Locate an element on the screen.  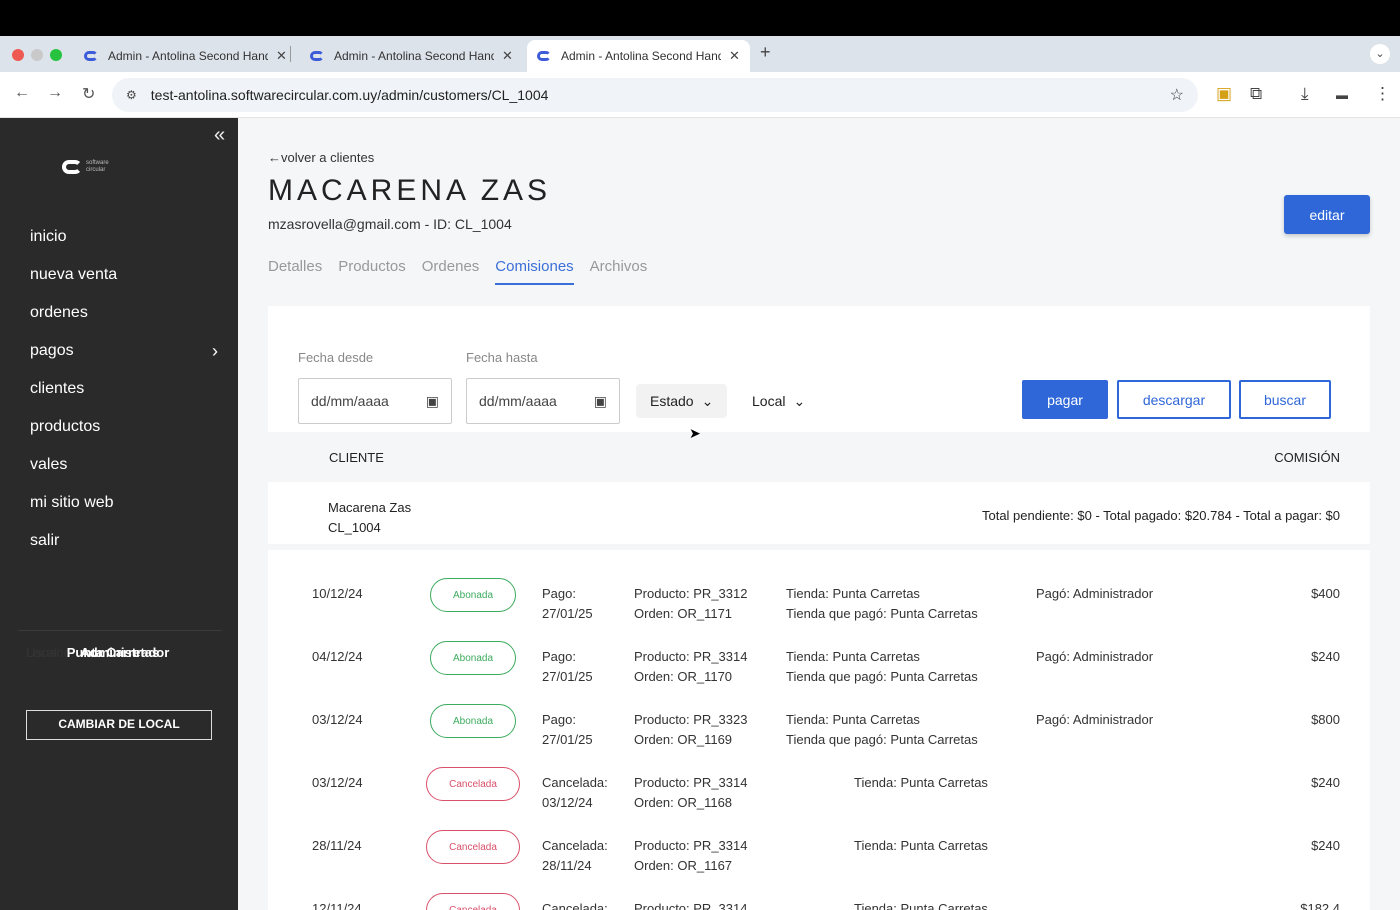
row-store: Tienda: Punta Carretas is located at coordinates (921, 904).